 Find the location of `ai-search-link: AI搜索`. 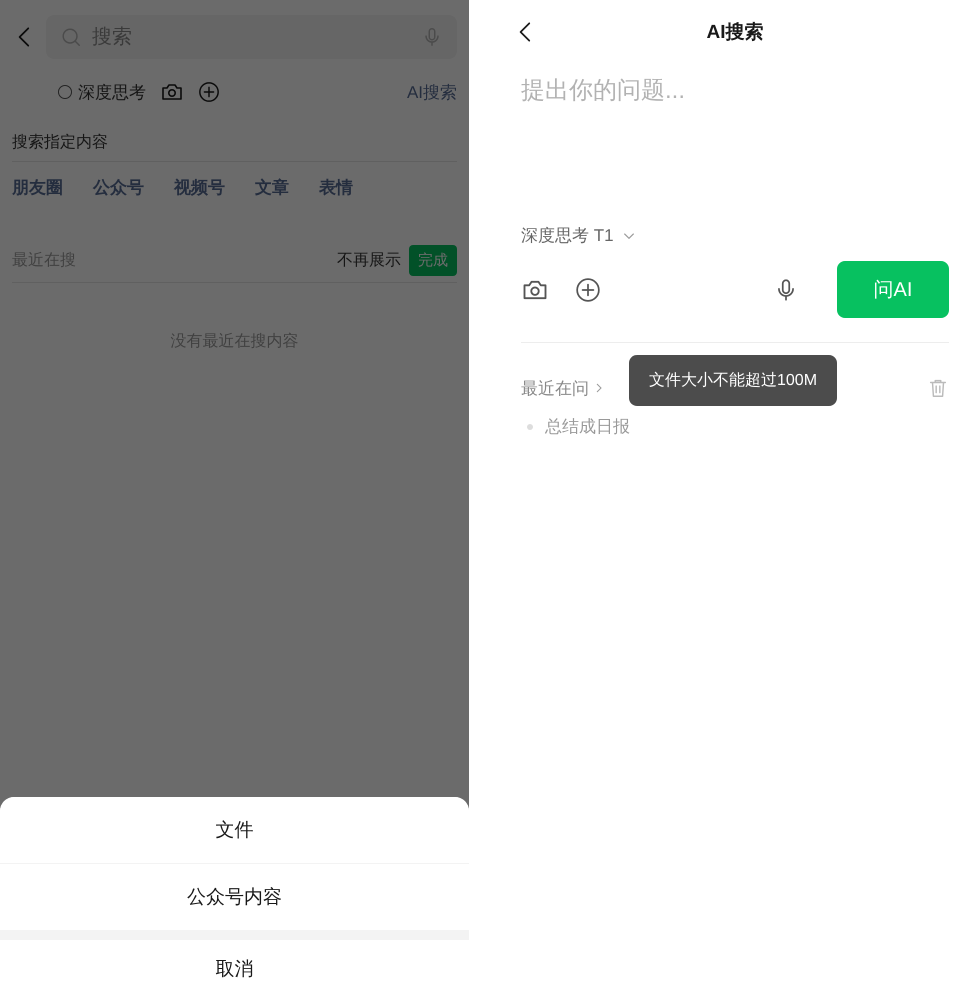

ai-search-link: AI搜索 is located at coordinates (431, 92).